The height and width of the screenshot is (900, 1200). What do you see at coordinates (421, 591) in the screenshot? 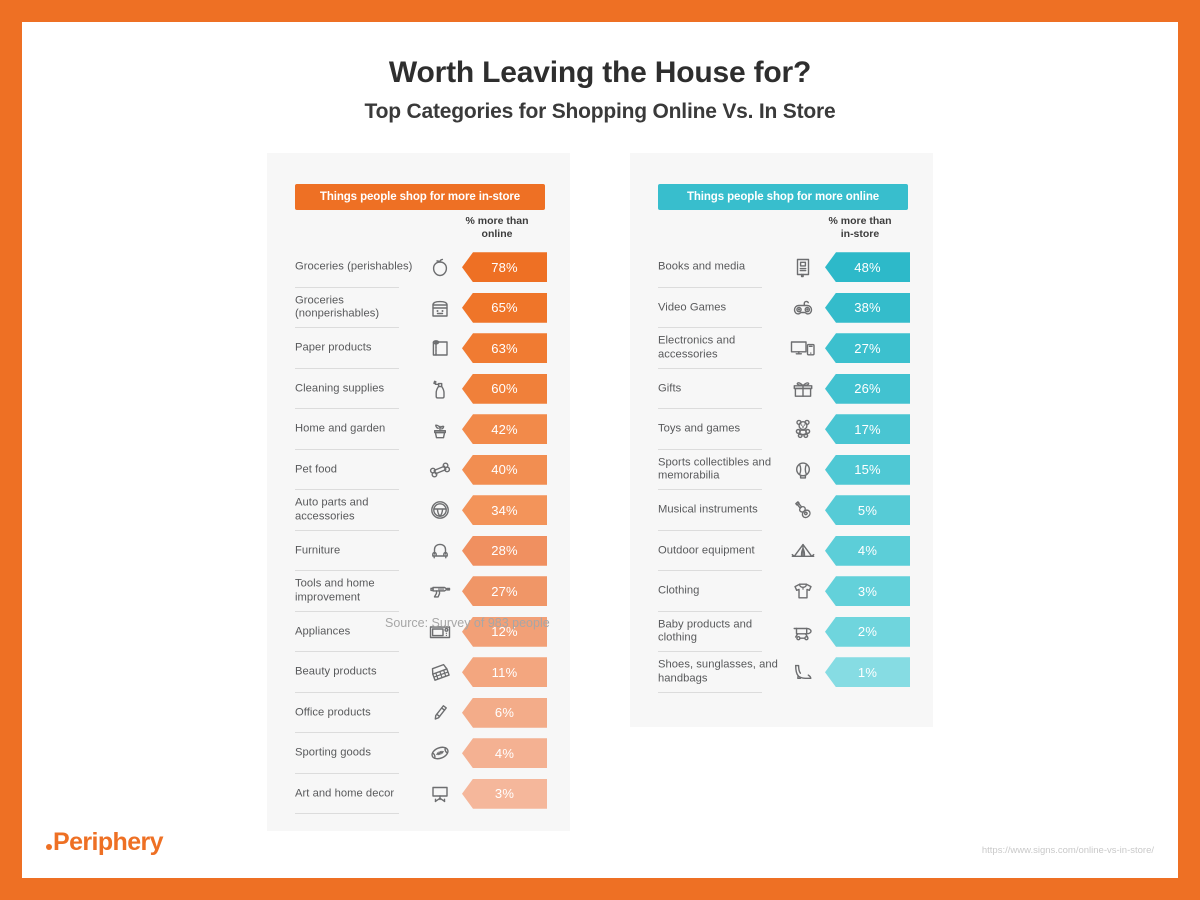
I see `chart-row: Tools and home improvement 27%` at bounding box center [421, 591].